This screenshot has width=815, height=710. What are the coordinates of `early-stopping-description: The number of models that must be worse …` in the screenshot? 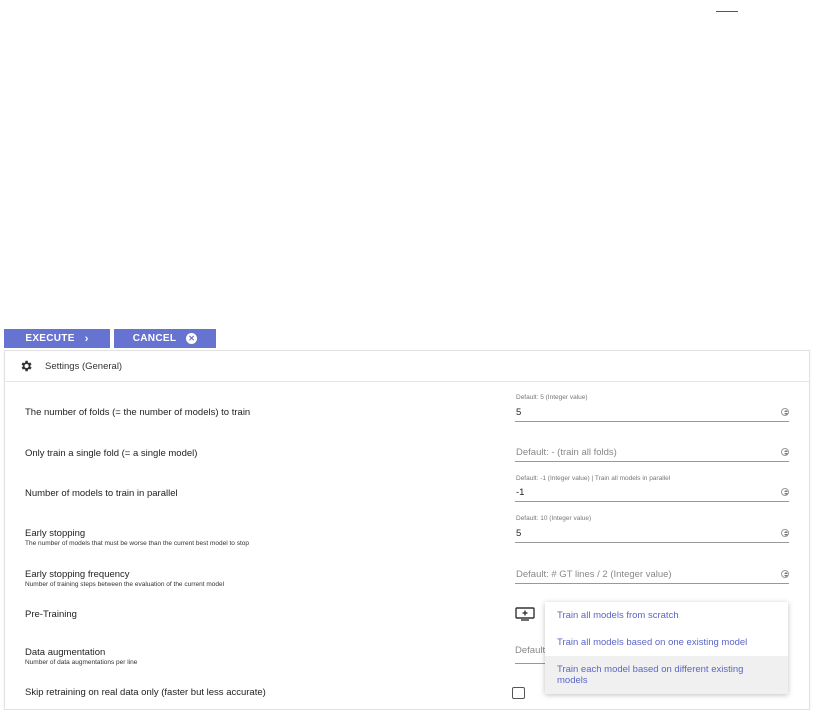 It's located at (137, 543).